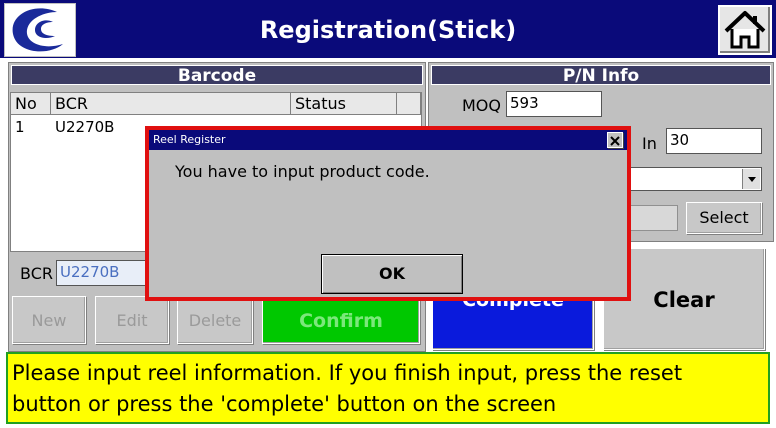  Describe the element at coordinates (724, 218) in the screenshot. I see `select-button: Select` at that location.